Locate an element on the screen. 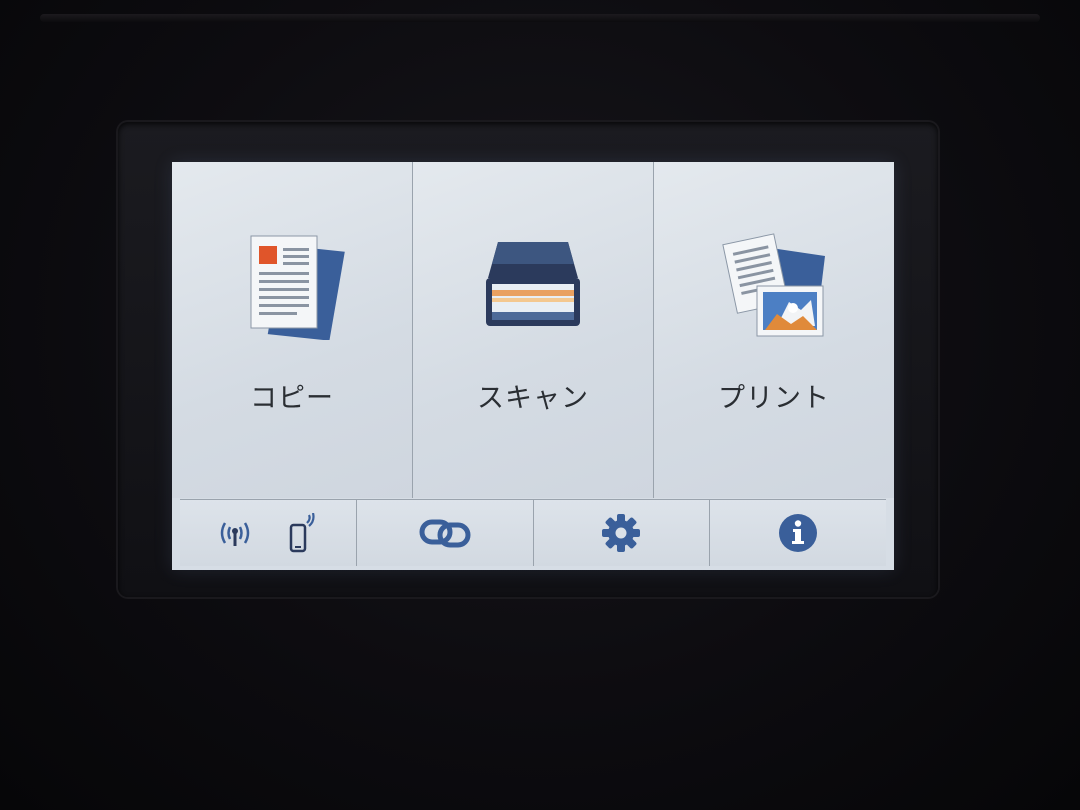 The image size is (1080, 810). connect-button is located at coordinates (445, 533).